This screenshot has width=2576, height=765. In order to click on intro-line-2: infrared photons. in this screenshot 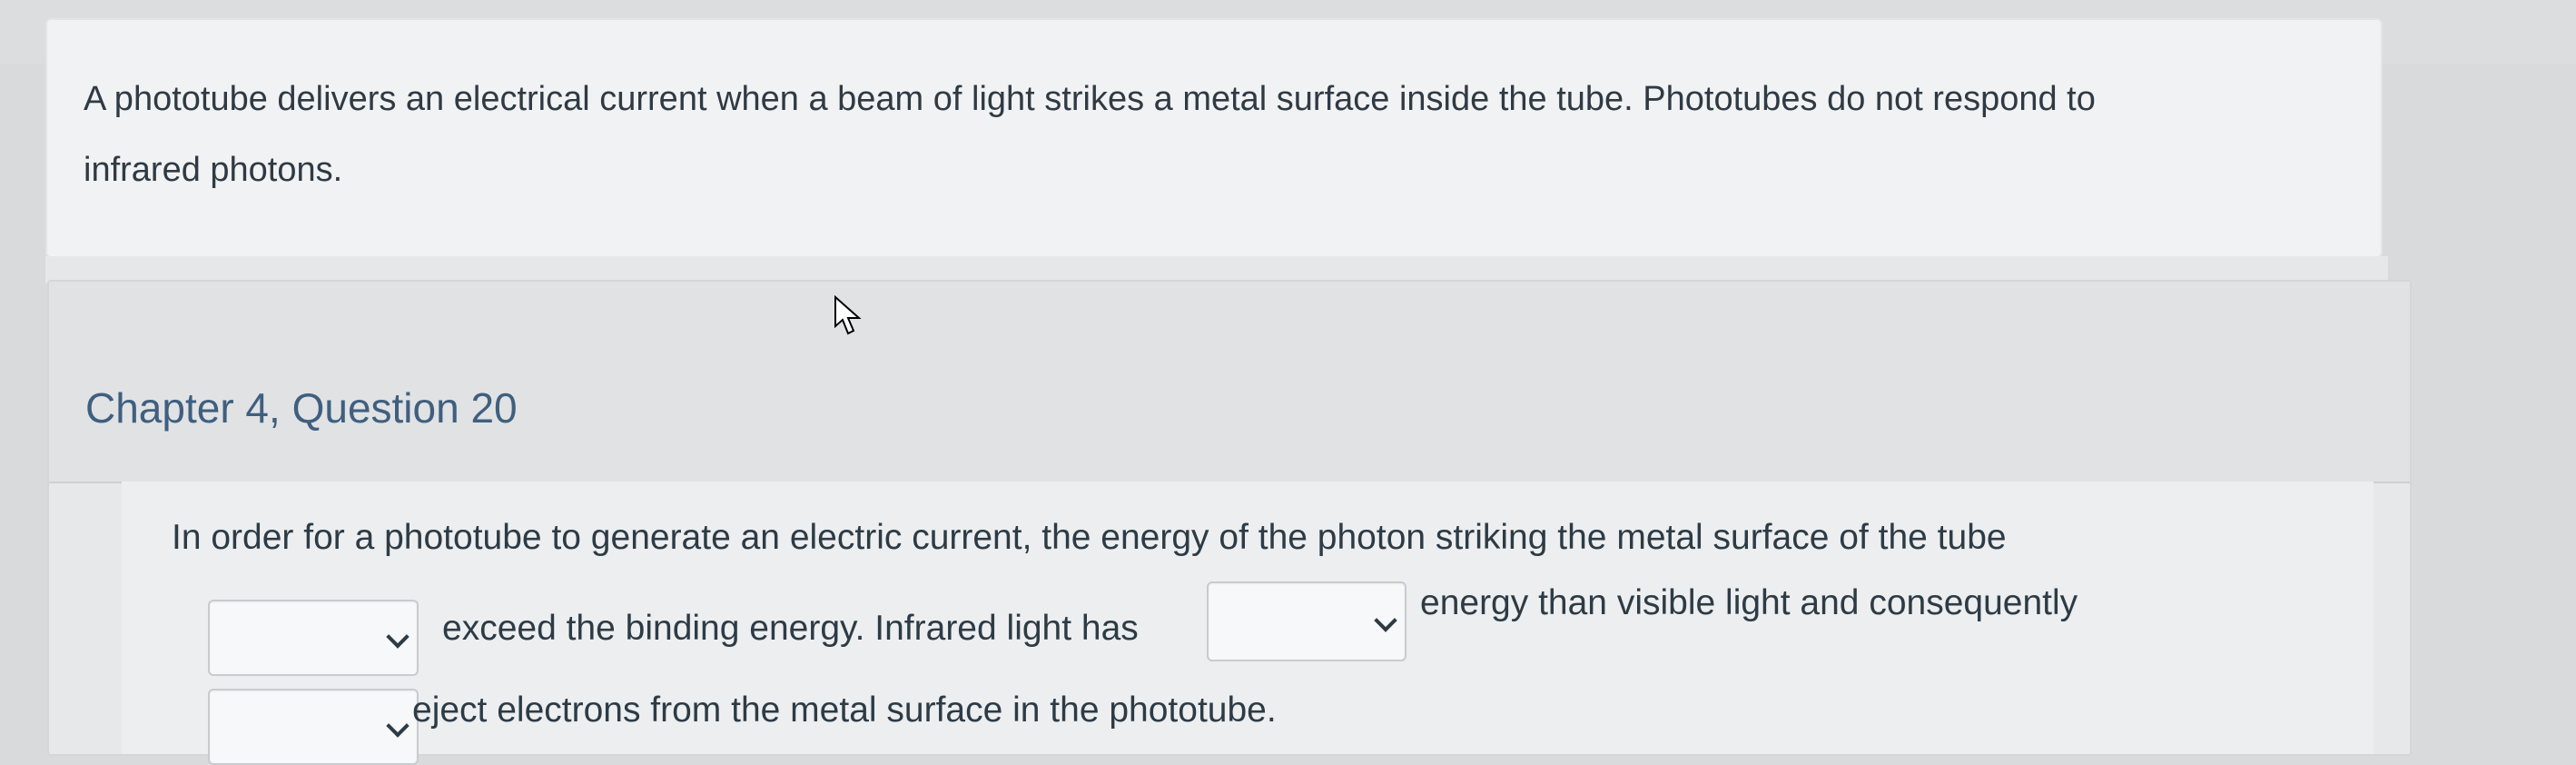, I will do `click(213, 170)`.